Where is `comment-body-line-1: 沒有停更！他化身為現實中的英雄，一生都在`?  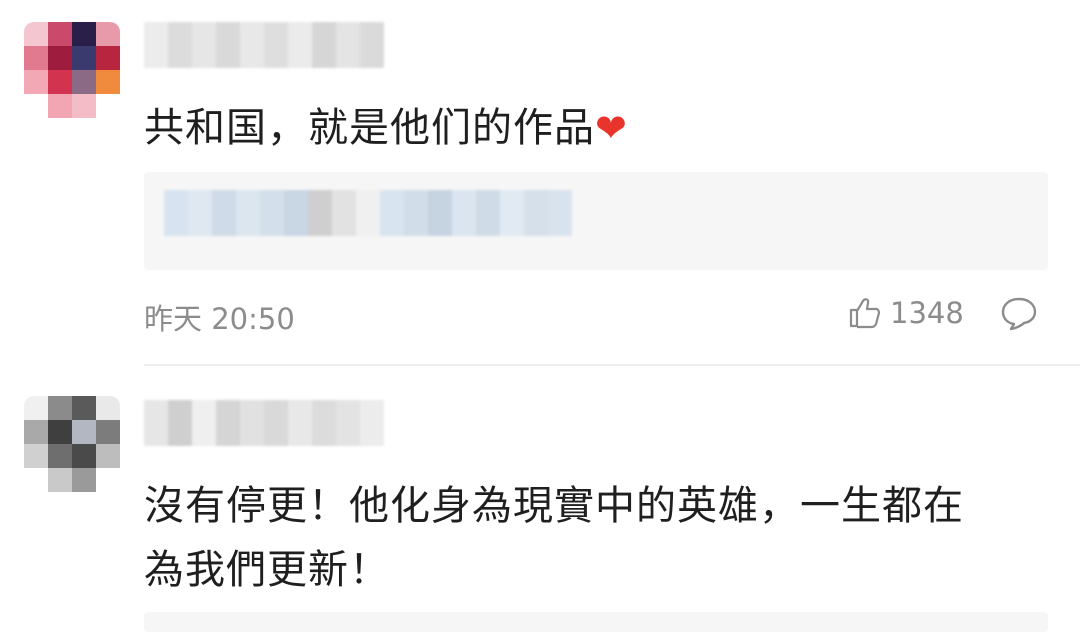
comment-body-line-1: 沒有停更！他化身為現實中的英雄，一生都在 is located at coordinates (554, 506).